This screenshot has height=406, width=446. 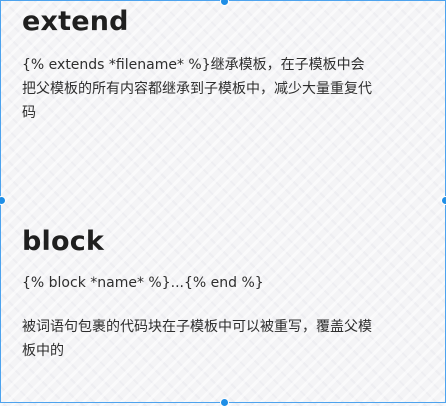 What do you see at coordinates (444, 200) in the screenshot?
I see `resize-handle-right-icon` at bounding box center [444, 200].